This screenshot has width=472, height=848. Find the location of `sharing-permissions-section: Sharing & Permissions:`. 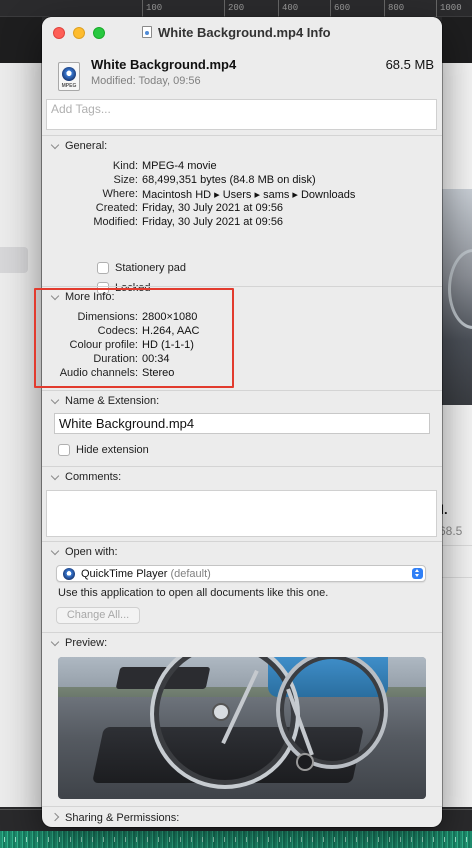

sharing-permissions-section: Sharing & Permissions: is located at coordinates (242, 816).